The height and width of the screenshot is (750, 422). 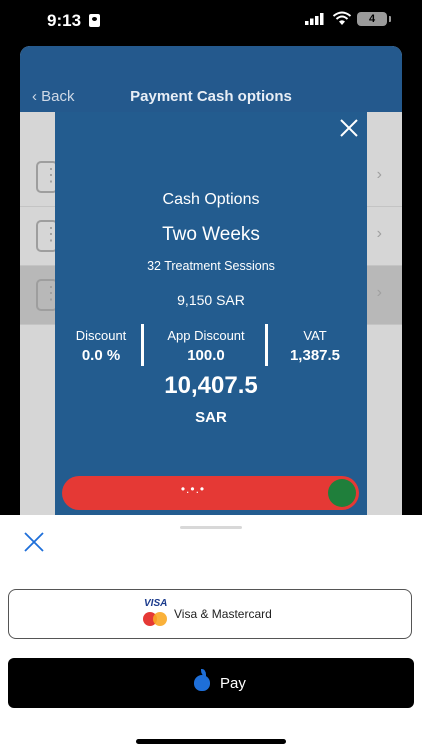 What do you see at coordinates (206, 355) in the screenshot?
I see `app-discount-value: 100.0` at bounding box center [206, 355].